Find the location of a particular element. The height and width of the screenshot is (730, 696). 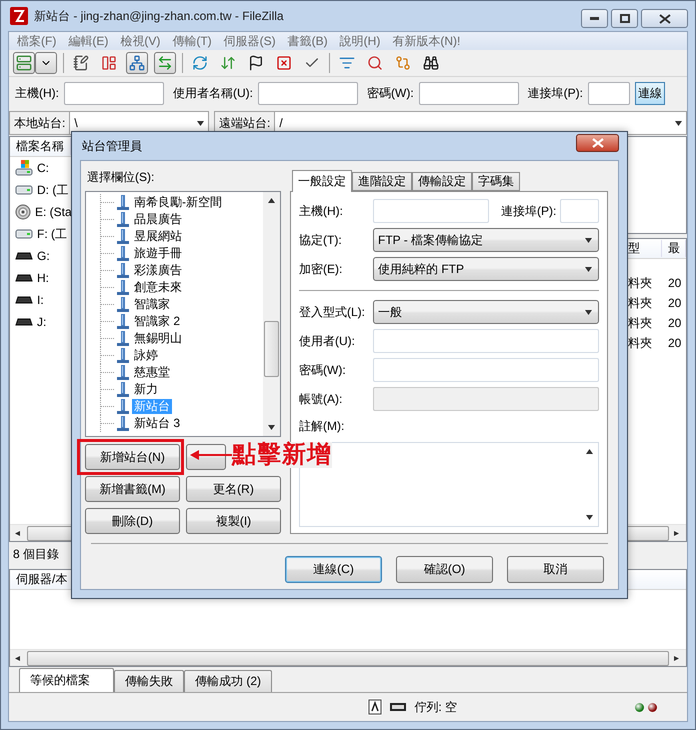

dialog-button: 新增站台(N) is located at coordinates (132, 457).